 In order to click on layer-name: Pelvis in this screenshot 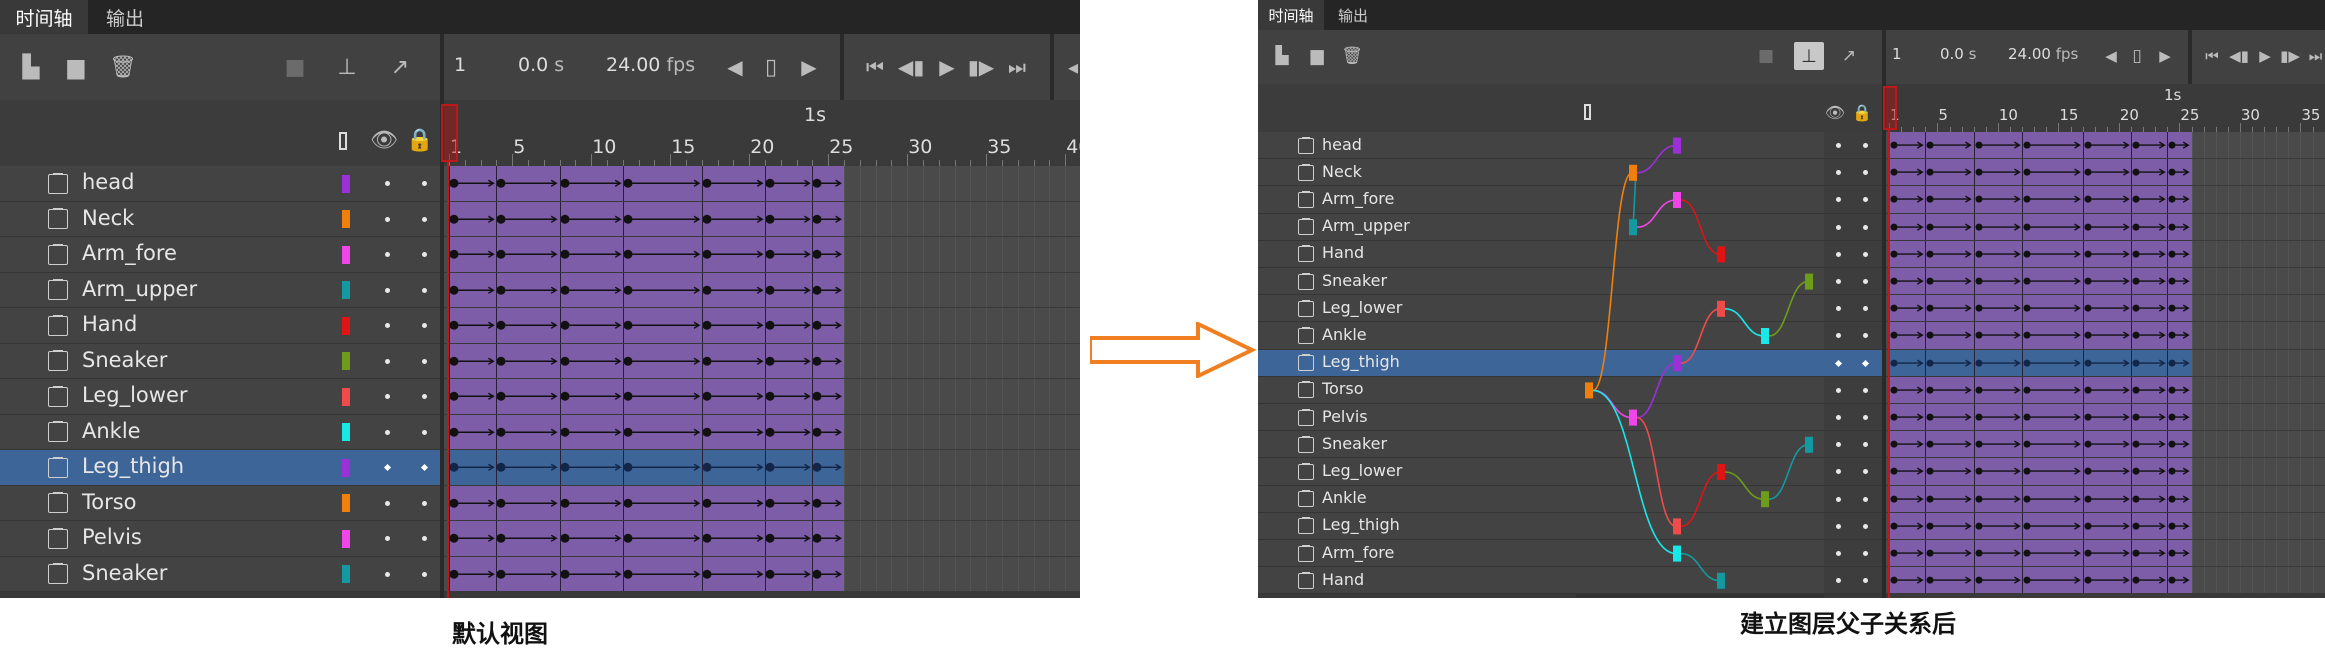, I will do `click(112, 537)`.